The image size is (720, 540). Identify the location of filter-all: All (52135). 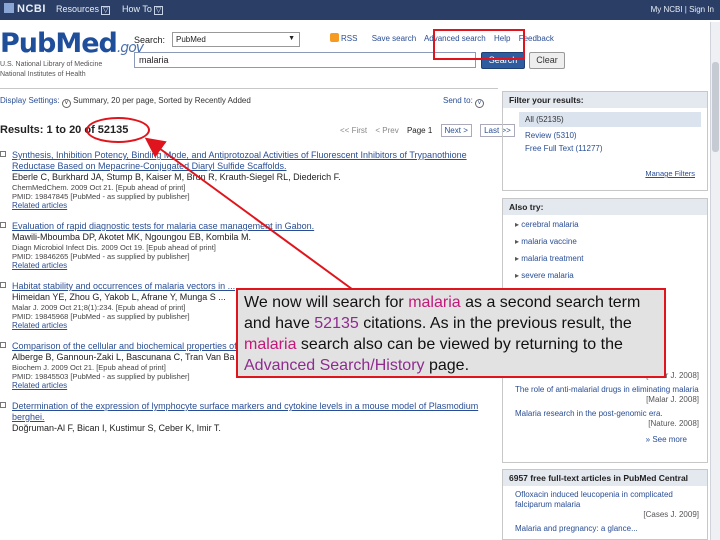
(610, 119).